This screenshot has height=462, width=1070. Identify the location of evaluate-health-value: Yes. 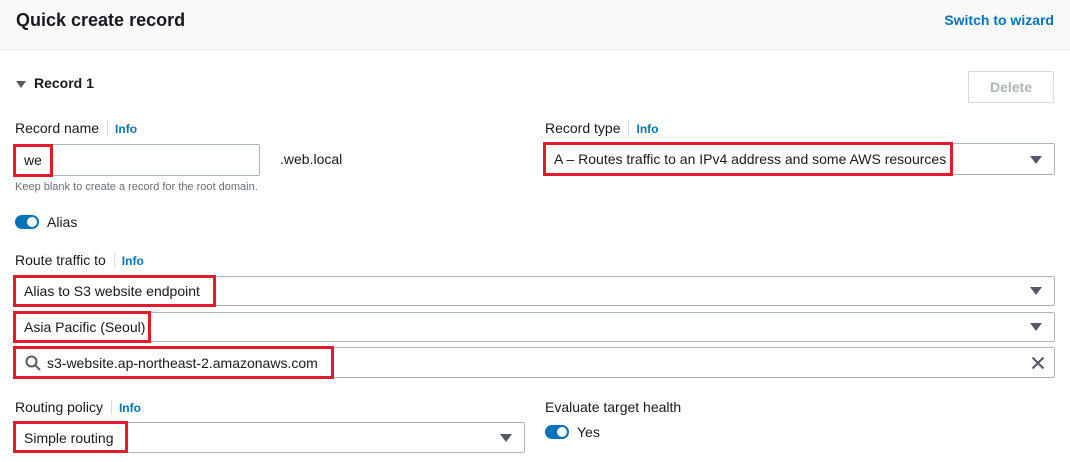
(588, 432).